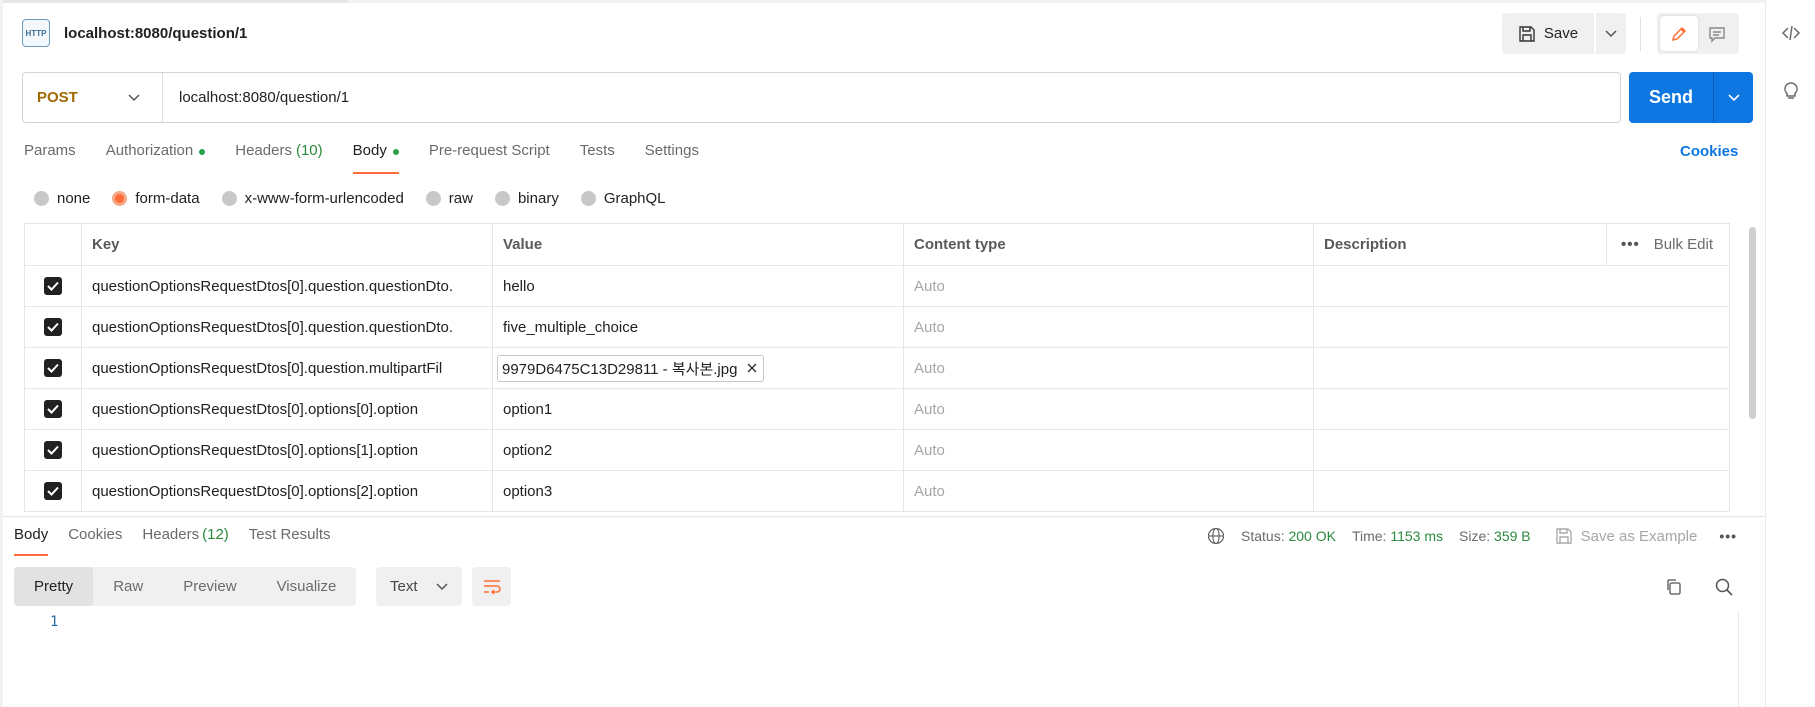 This screenshot has width=1815, height=707. I want to click on radio-raw: raw, so click(449, 198).